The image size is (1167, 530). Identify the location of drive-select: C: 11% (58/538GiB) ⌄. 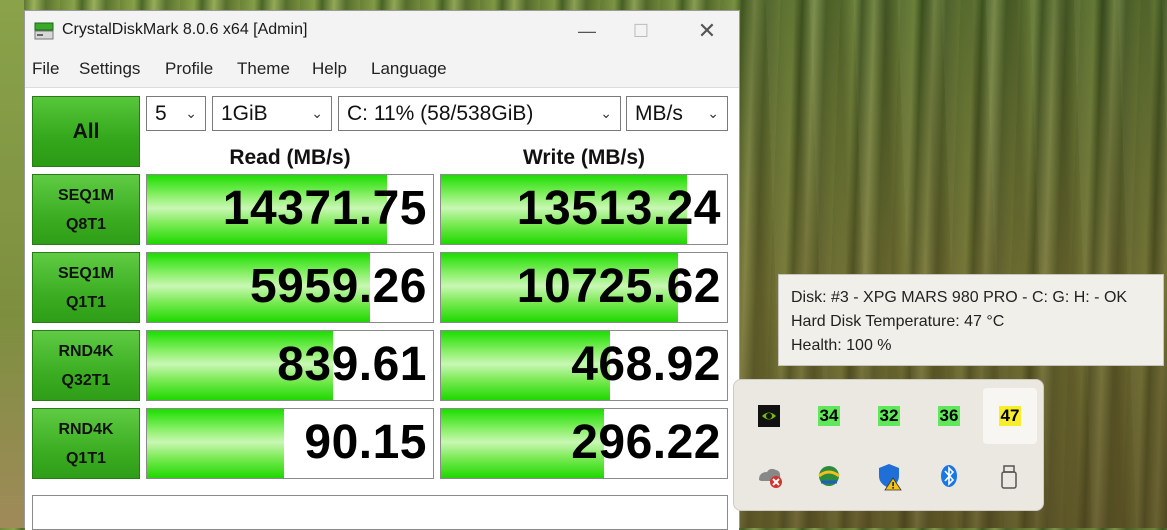
(479, 113).